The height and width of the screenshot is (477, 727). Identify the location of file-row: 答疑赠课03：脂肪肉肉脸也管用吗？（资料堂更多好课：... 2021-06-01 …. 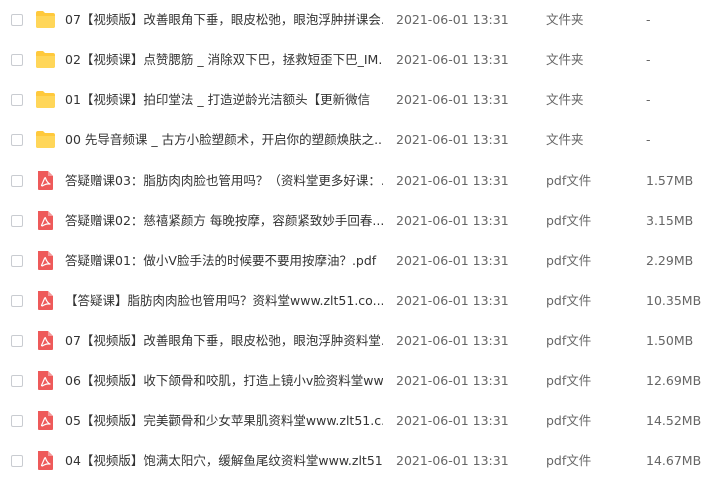
(363, 182).